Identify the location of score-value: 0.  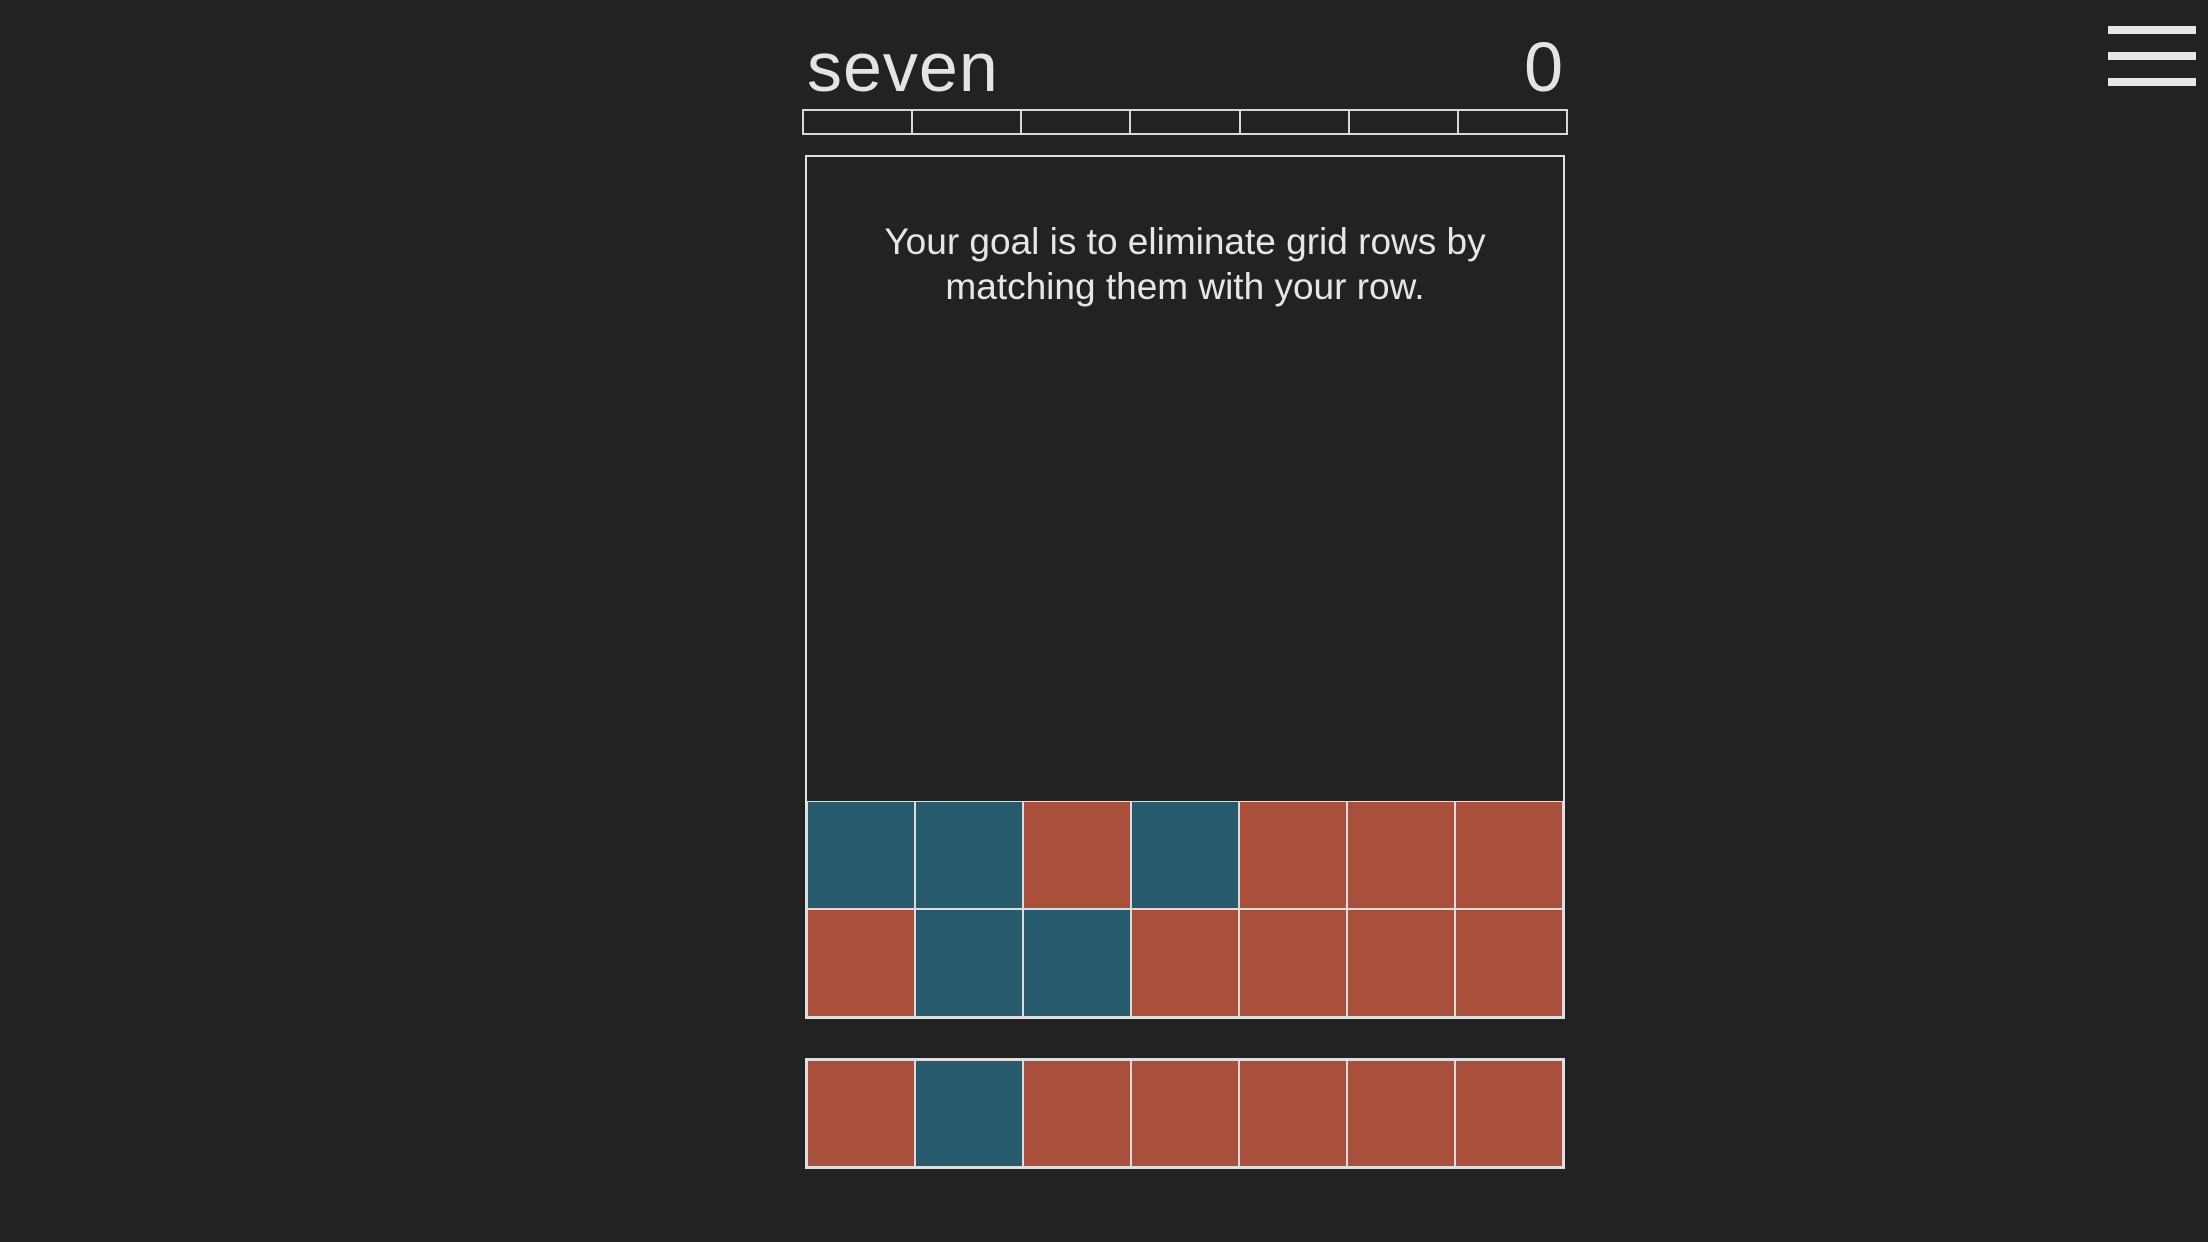
(1543, 67).